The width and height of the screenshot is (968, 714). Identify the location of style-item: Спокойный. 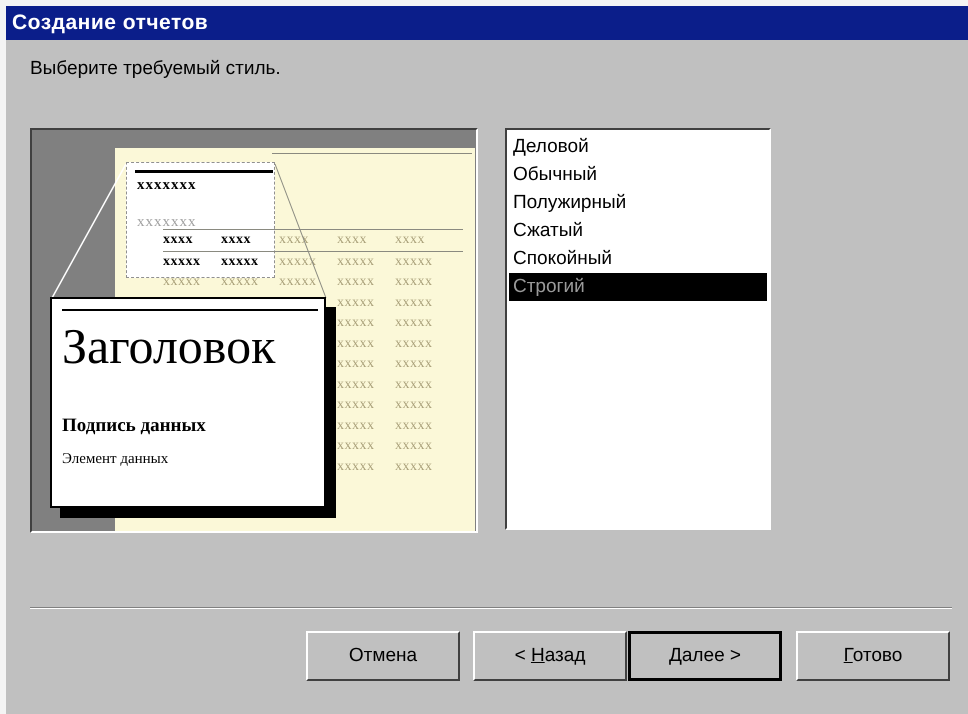
(638, 259).